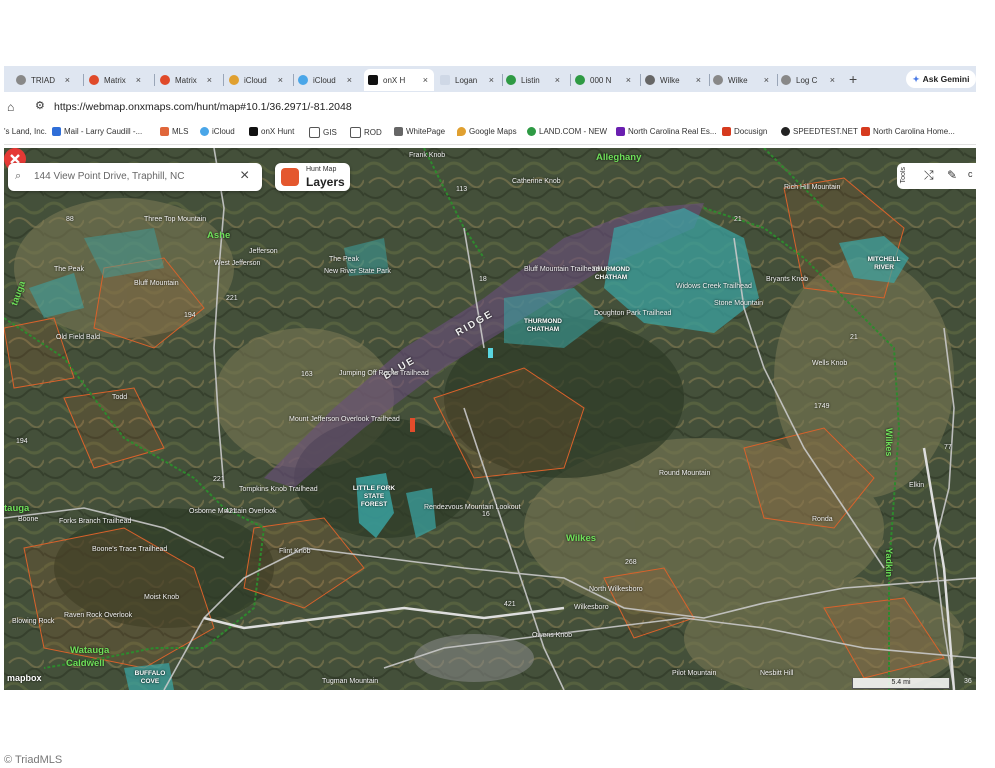 The height and width of the screenshot is (768, 995). I want to click on scale-bar: 5.4 mi, so click(901, 683).